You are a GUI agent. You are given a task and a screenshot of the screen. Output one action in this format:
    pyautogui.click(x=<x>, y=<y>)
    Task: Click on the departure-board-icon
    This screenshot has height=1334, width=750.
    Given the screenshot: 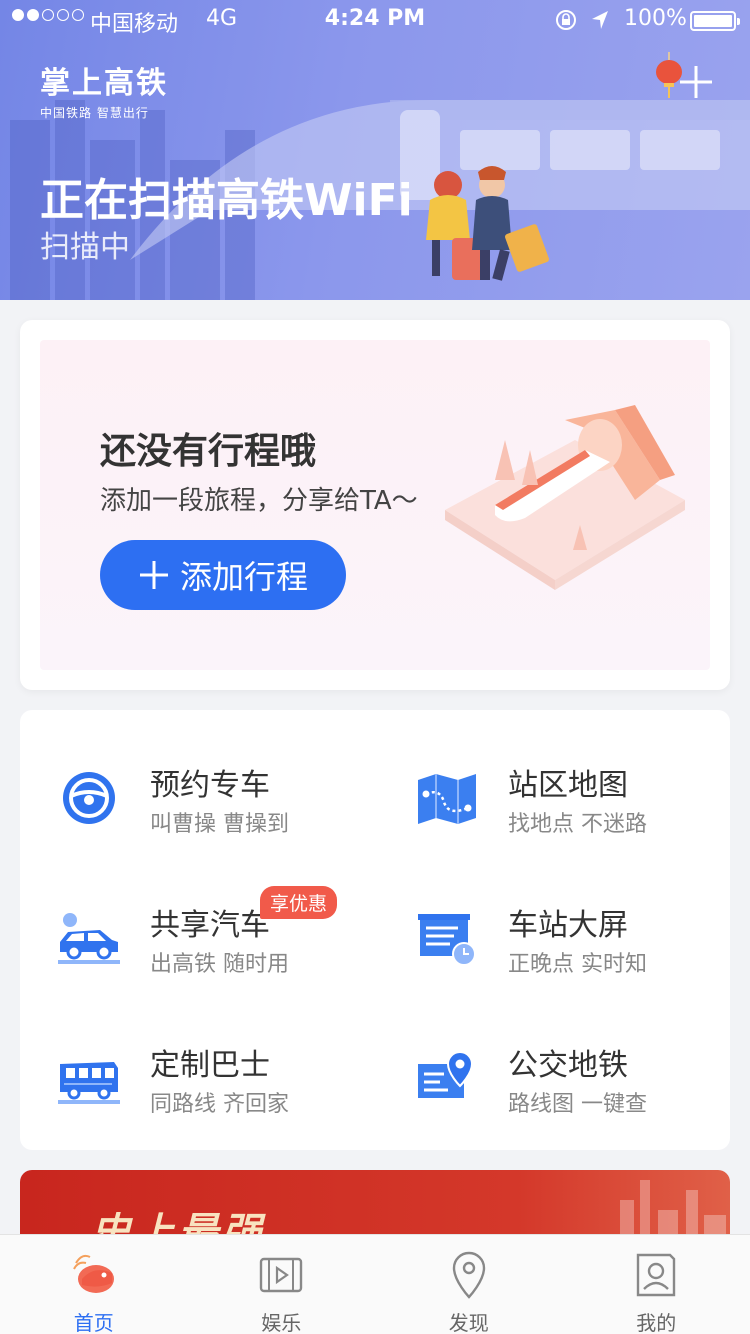 What is the action you would take?
    pyautogui.click(x=447, y=940)
    